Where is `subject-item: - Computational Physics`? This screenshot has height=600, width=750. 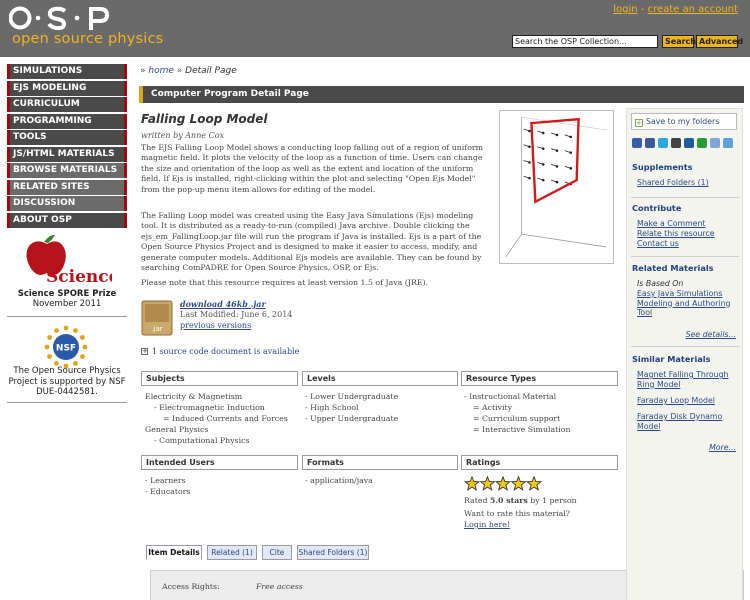
subject-item: - Computational Physics is located at coordinates (202, 440).